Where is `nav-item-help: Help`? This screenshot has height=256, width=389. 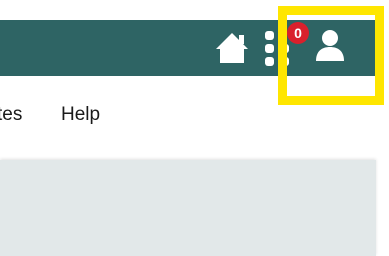 nav-item-help: Help is located at coordinates (80, 115).